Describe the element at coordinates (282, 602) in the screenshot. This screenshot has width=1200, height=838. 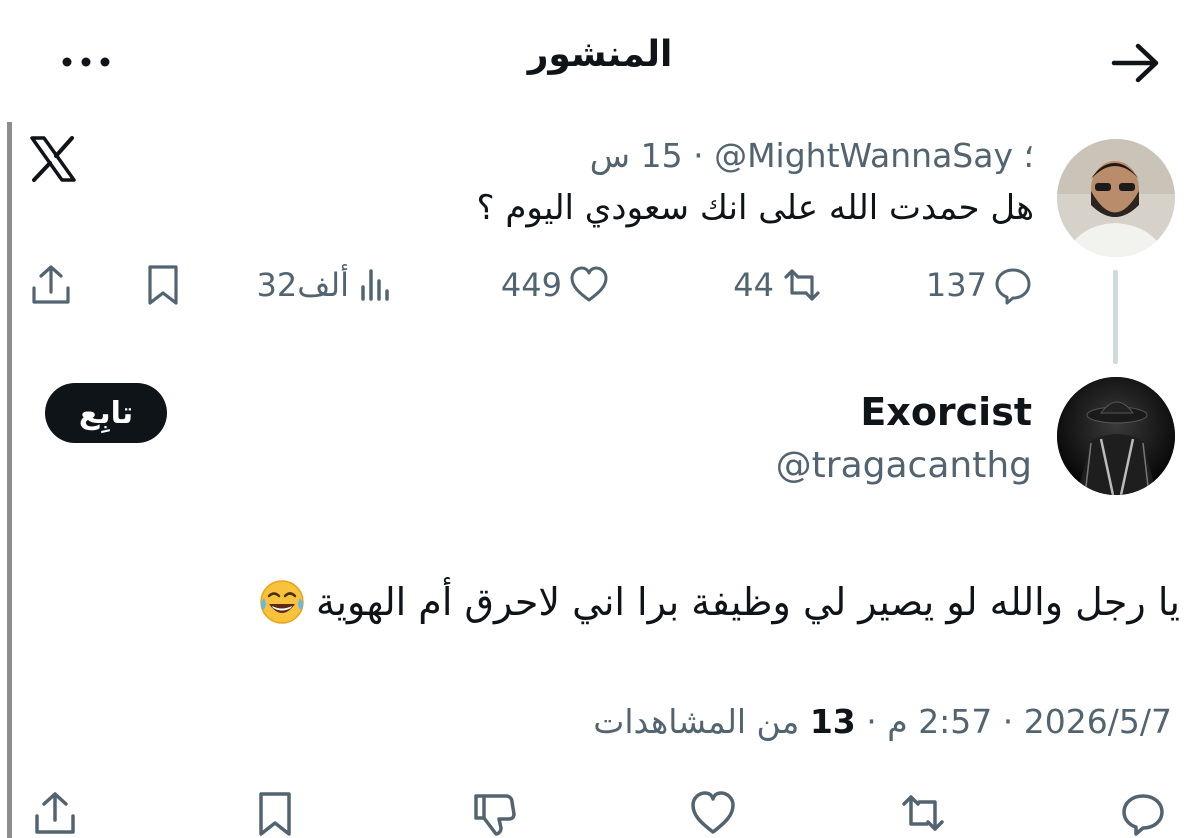
I see `face-with-tears-of-joy-icon` at that location.